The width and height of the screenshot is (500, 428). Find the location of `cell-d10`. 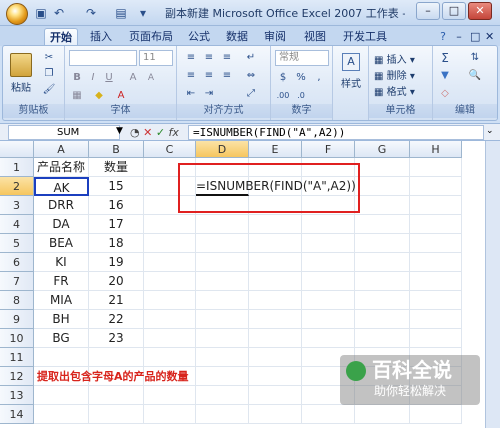

cell-d10 is located at coordinates (222, 338).